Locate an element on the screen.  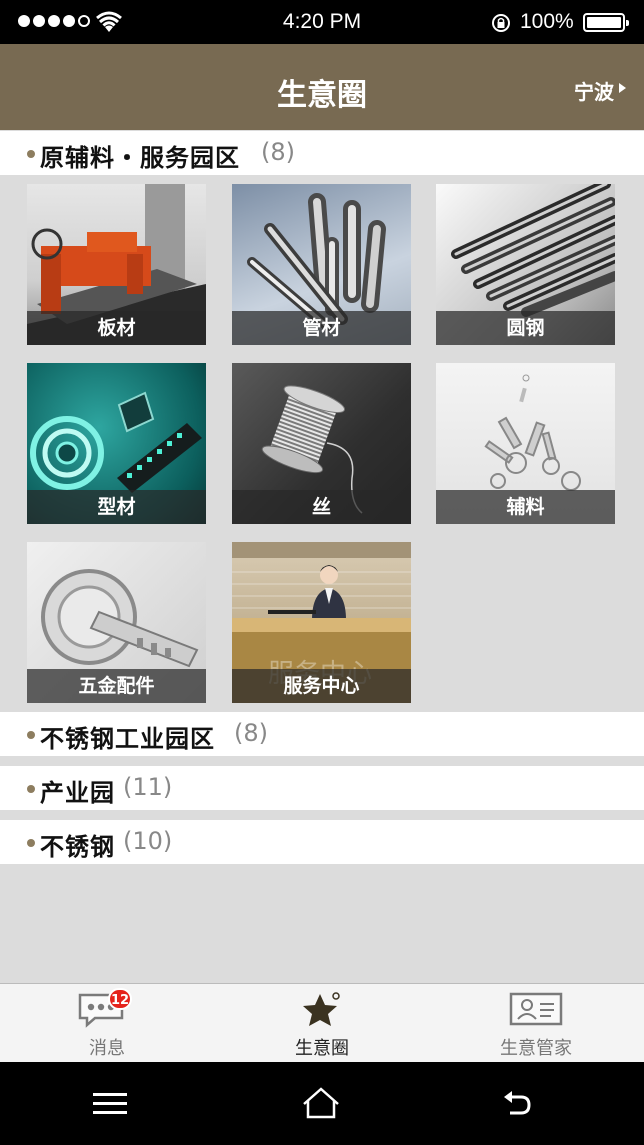
tab-business-circle: 生意圈 is located at coordinates (322, 1023).